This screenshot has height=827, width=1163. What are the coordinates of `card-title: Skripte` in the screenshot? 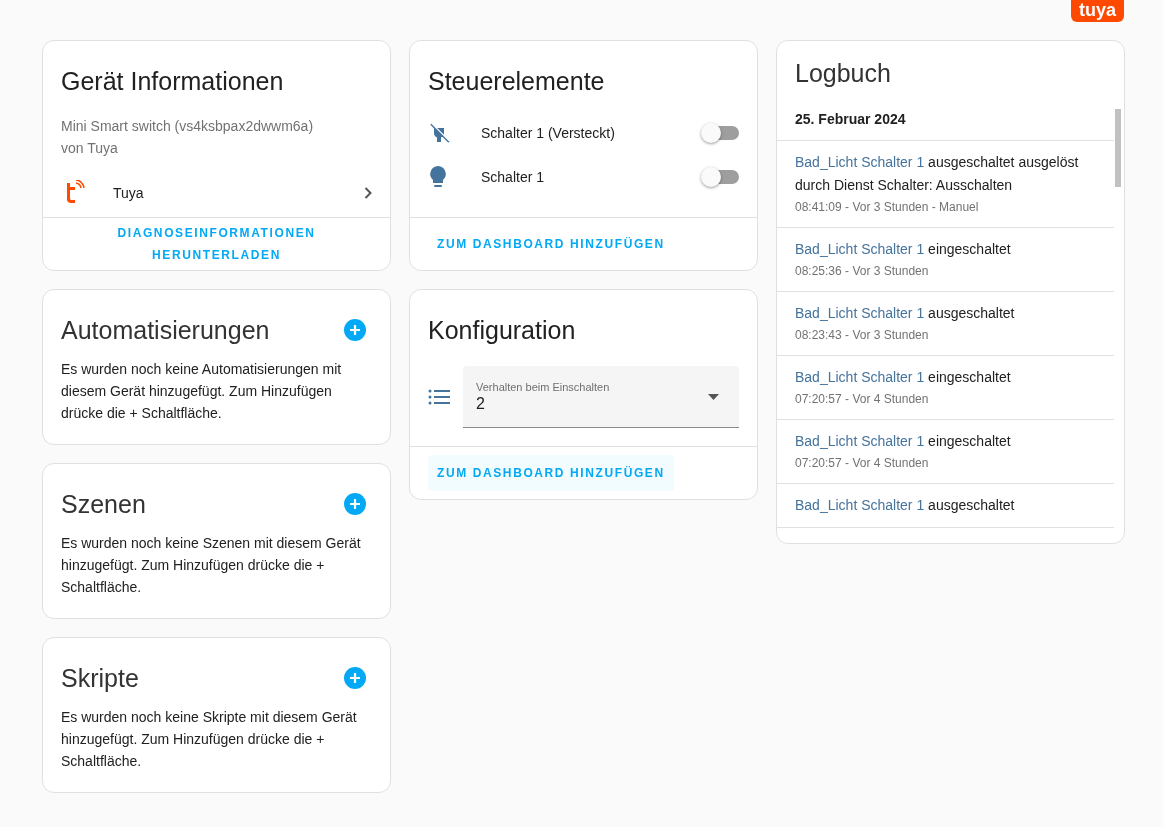 It's located at (100, 678).